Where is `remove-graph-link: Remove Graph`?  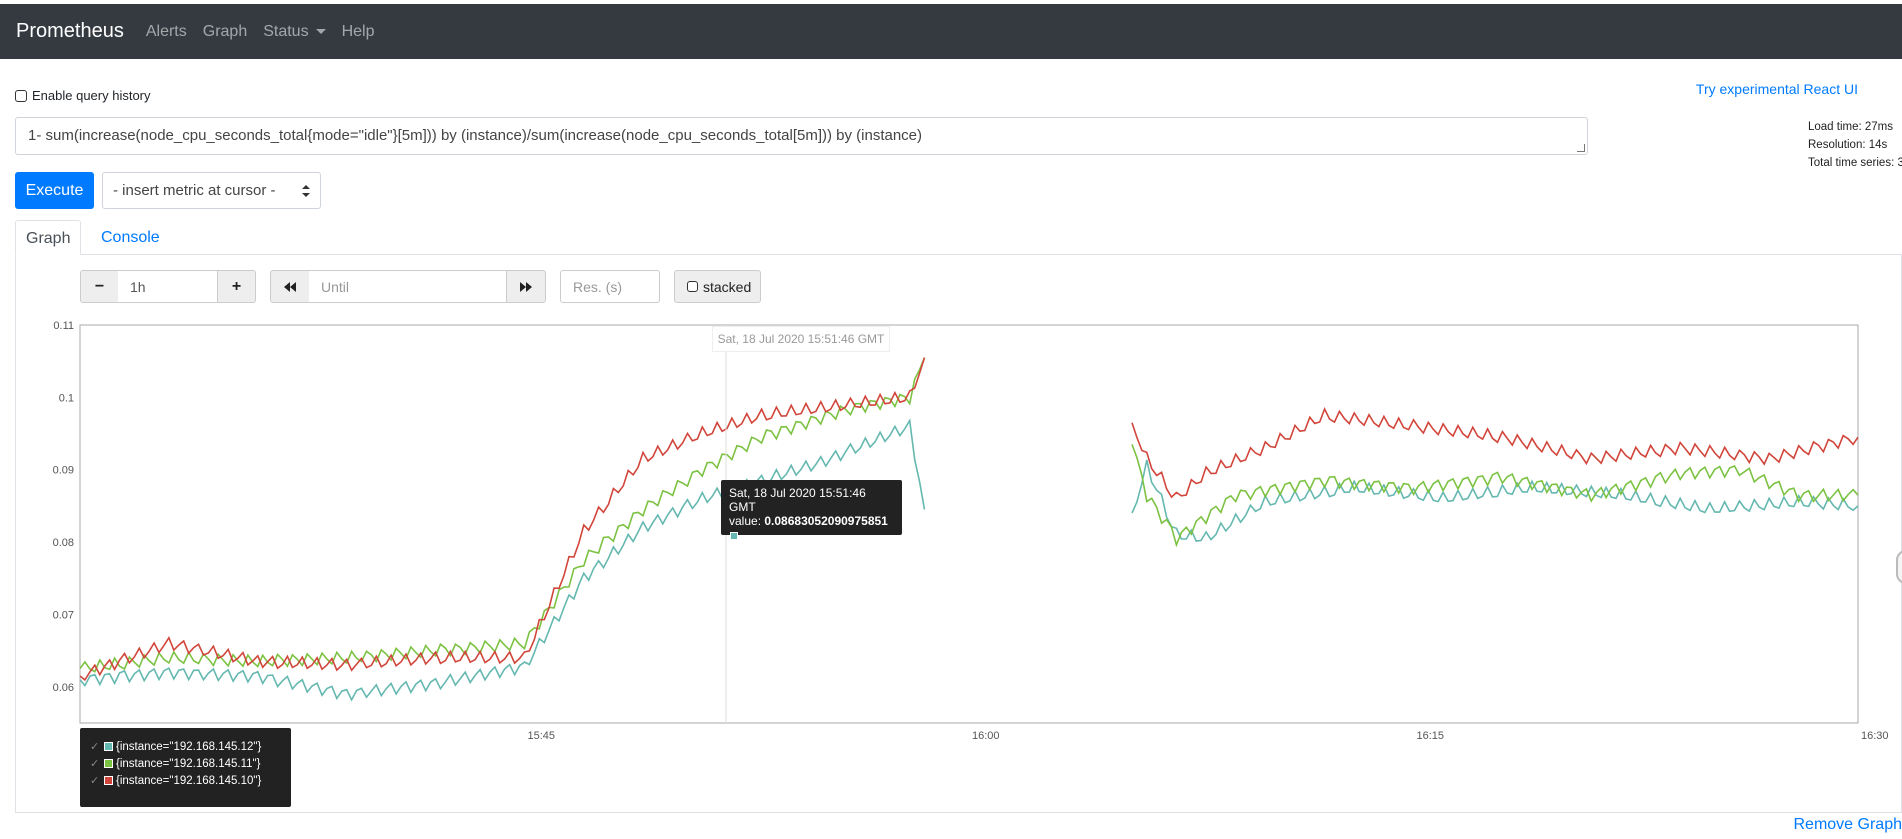 remove-graph-link: Remove Graph is located at coordinates (1848, 825).